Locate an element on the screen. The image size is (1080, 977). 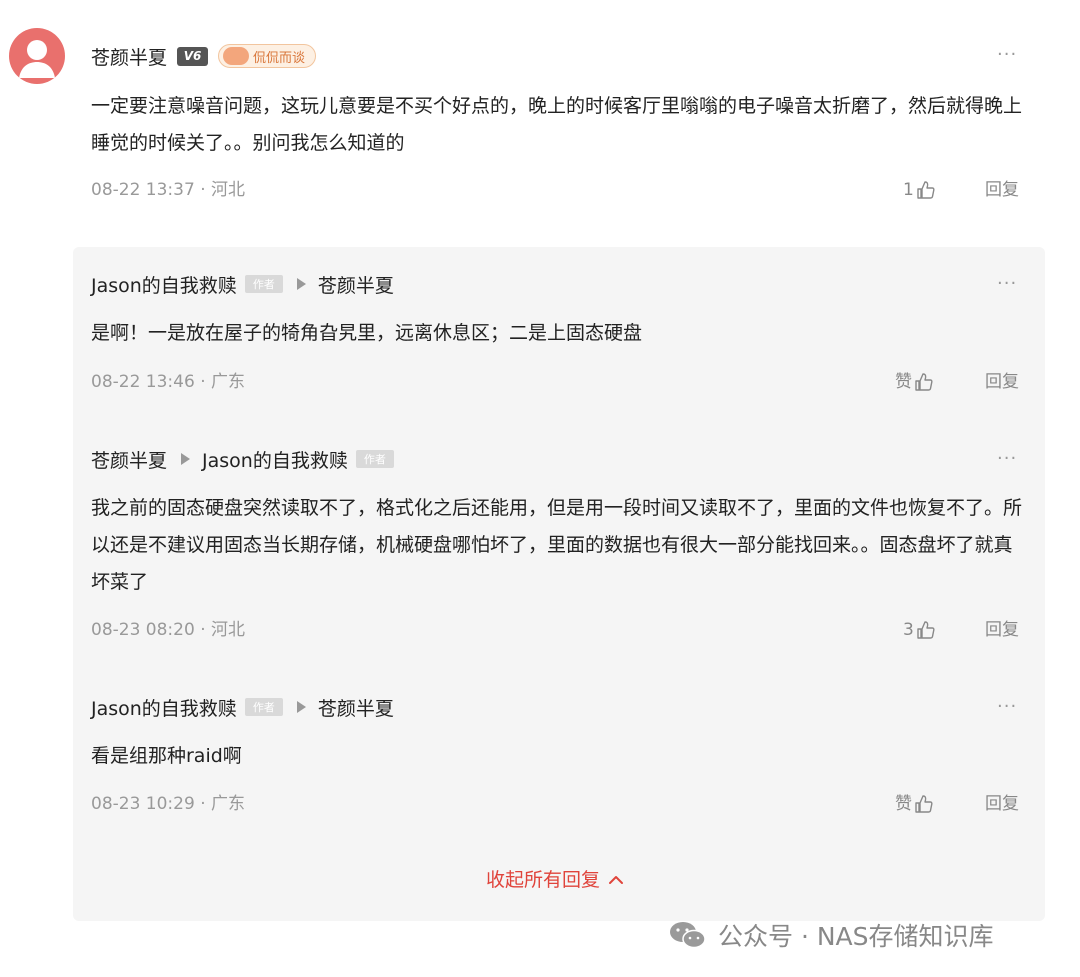
avatar is located at coordinates (37, 56).